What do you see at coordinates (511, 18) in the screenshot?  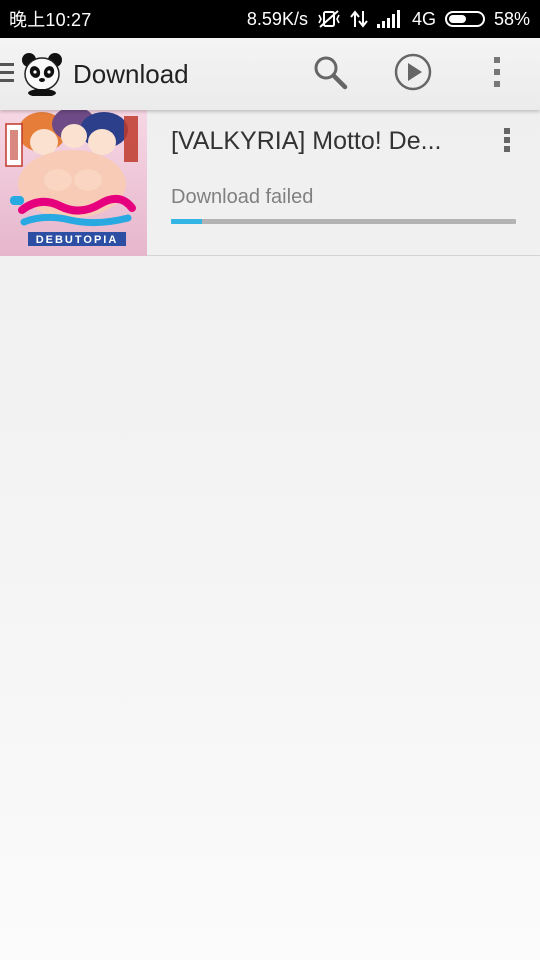 I see `battery-percent: 58%` at bounding box center [511, 18].